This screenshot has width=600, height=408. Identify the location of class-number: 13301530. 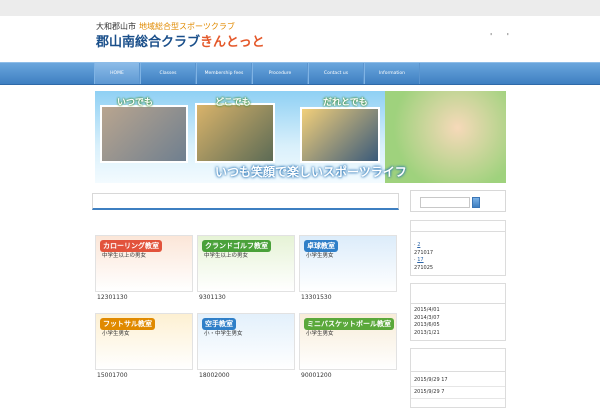
(316, 297).